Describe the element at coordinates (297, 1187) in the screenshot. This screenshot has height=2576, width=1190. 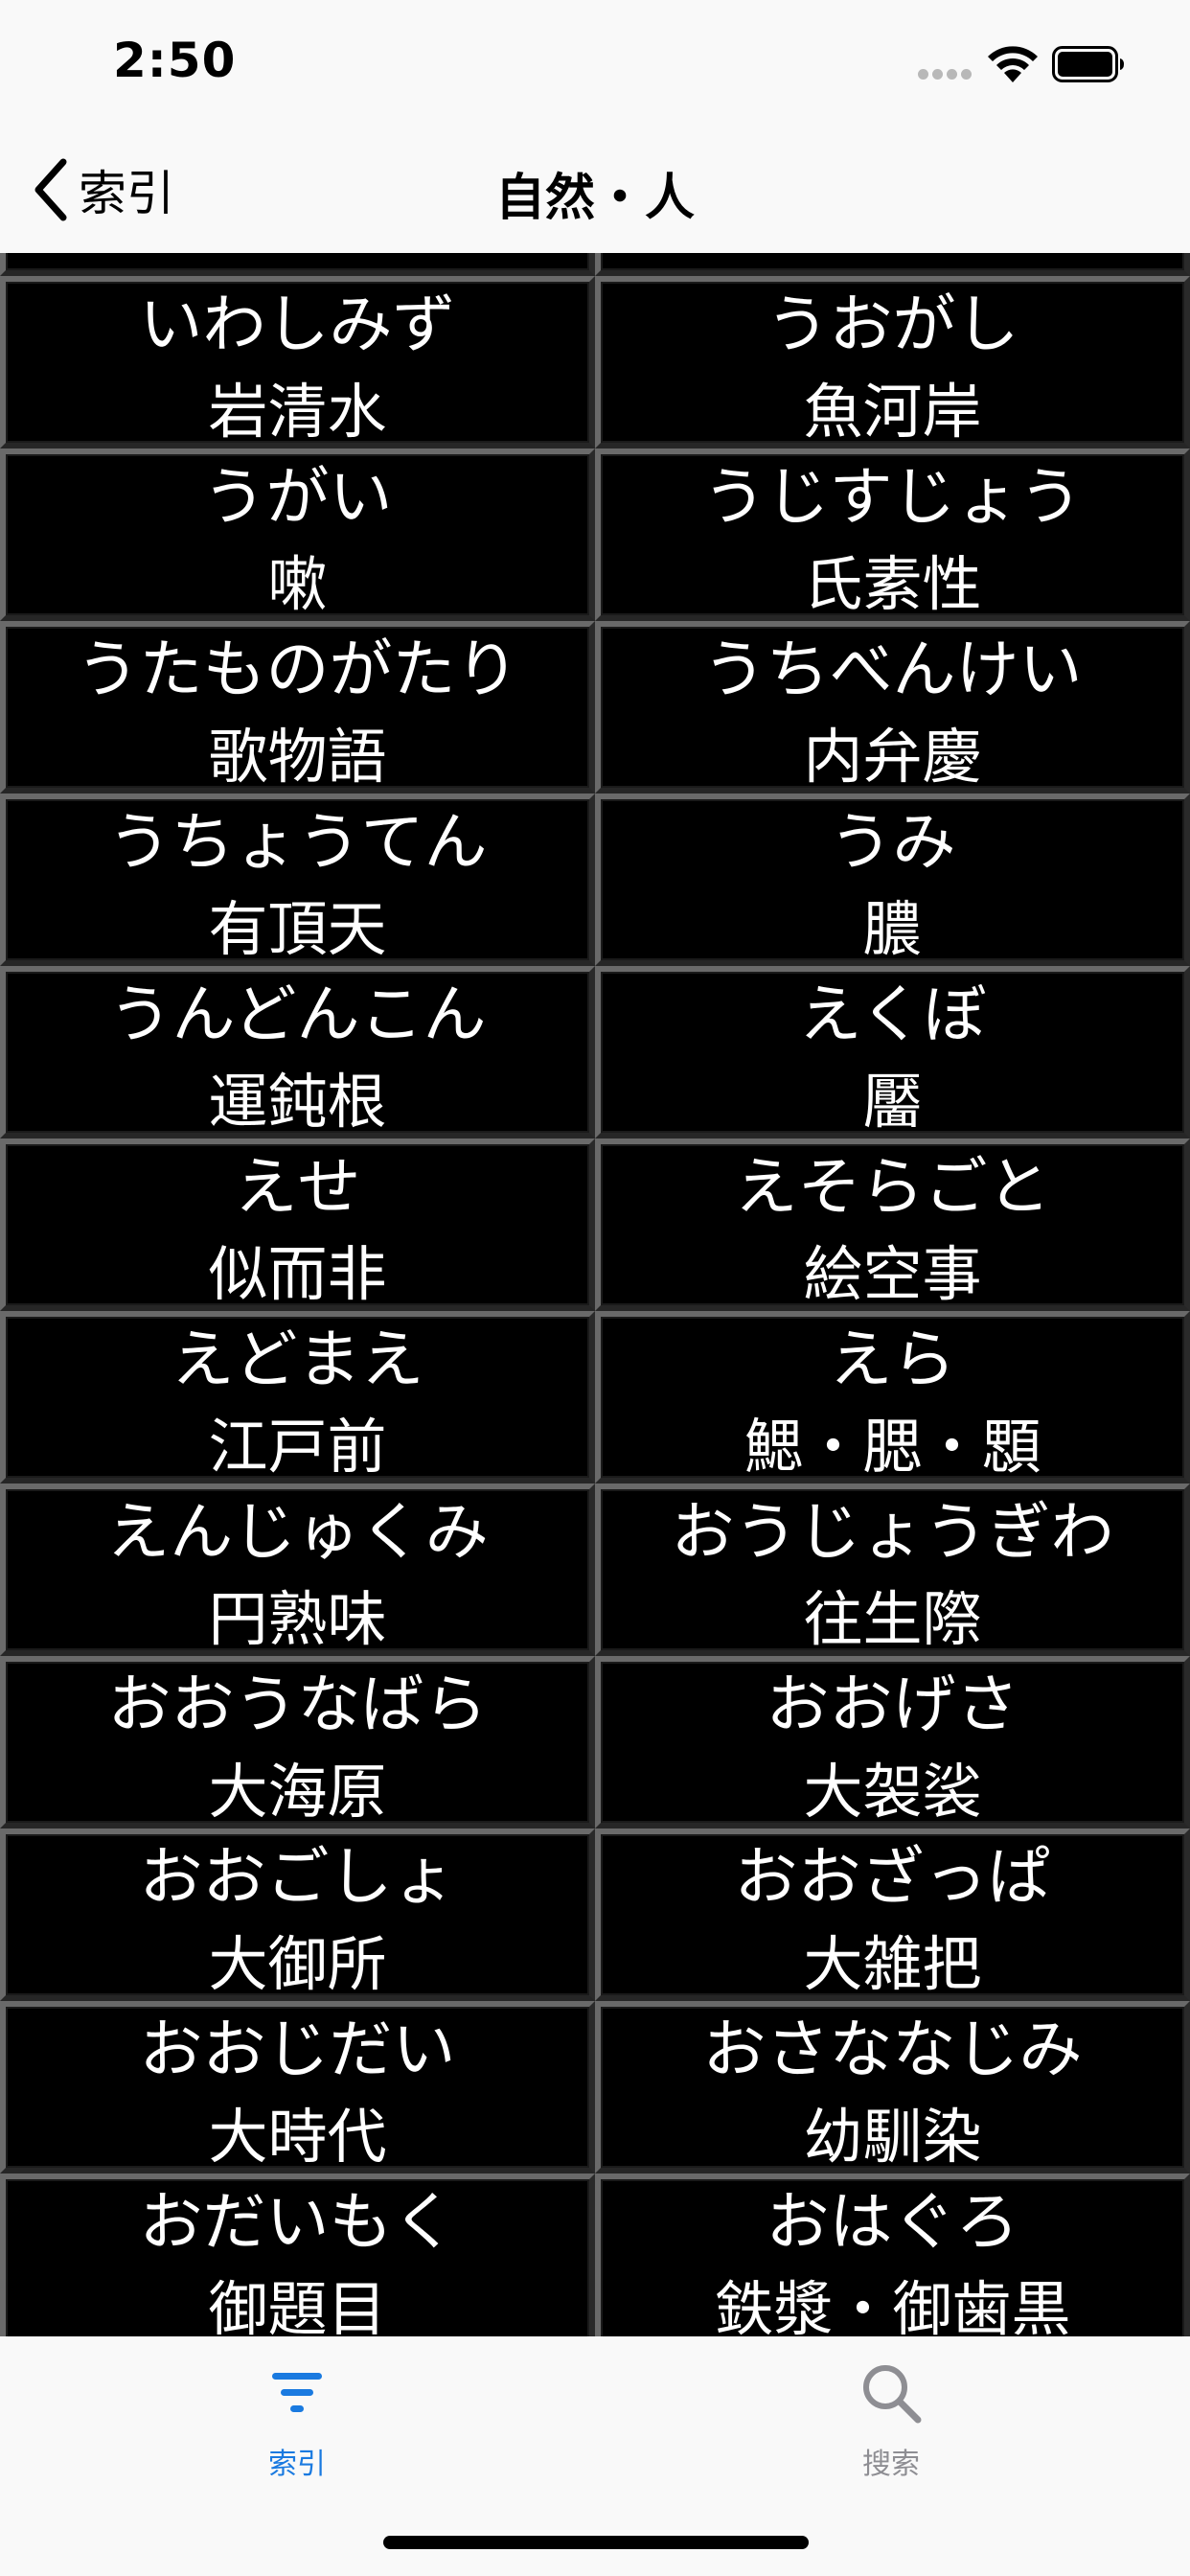
I see `word-reading: えせ` at that location.